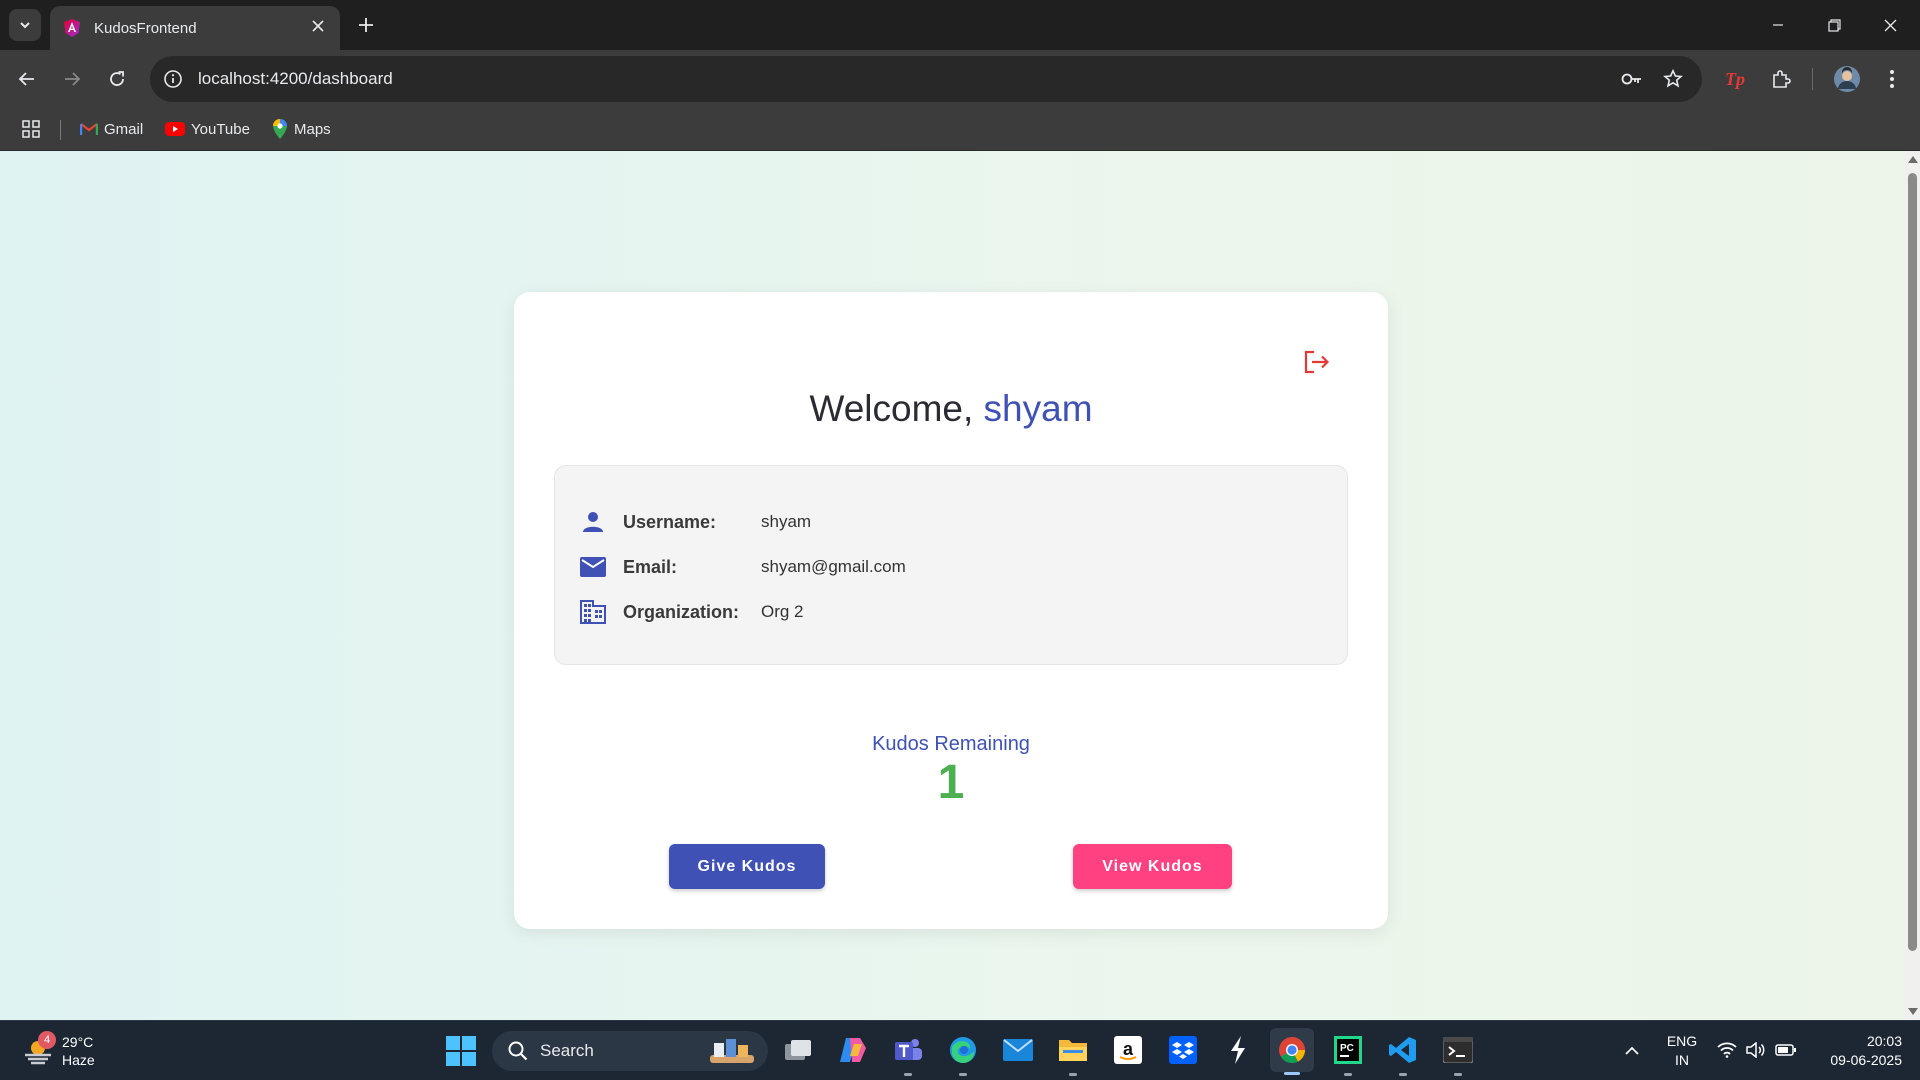  Describe the element at coordinates (1727, 1050) in the screenshot. I see `wifi-icon` at that location.